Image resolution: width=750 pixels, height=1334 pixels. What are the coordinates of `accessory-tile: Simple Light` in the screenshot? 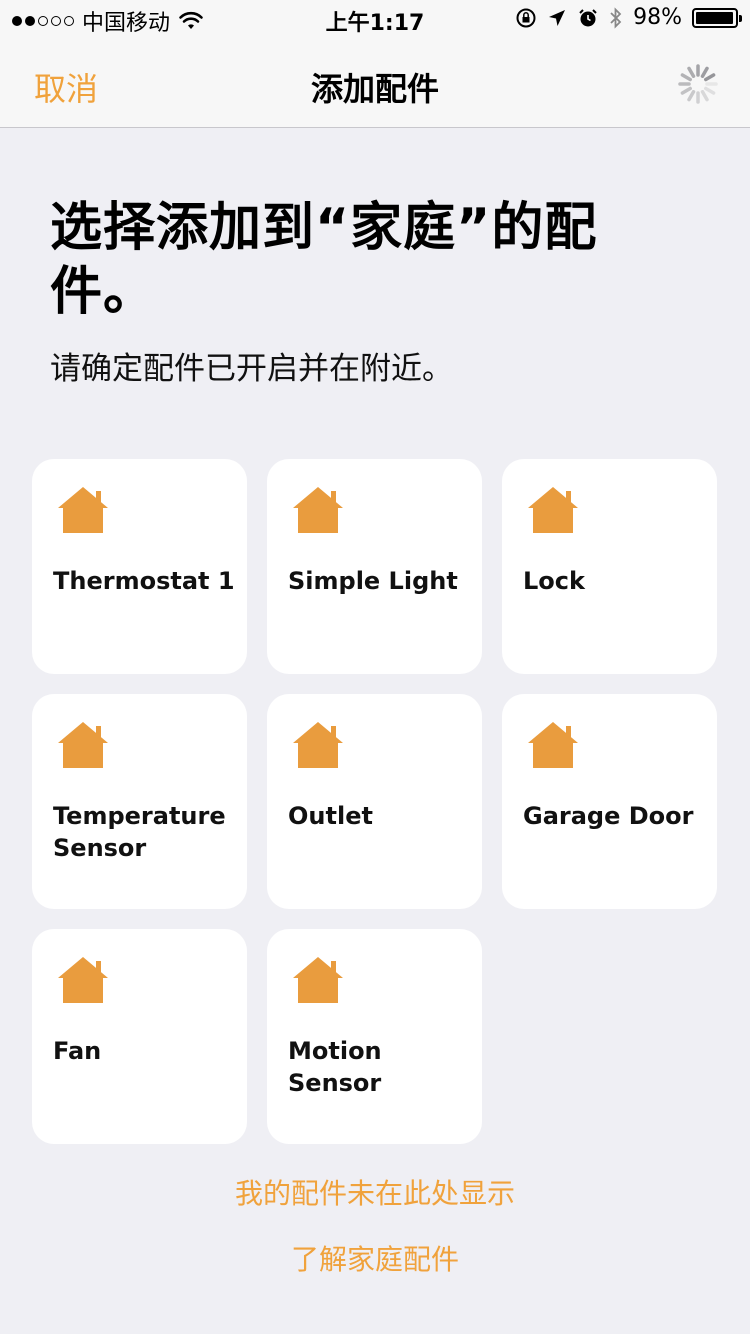 It's located at (374, 566).